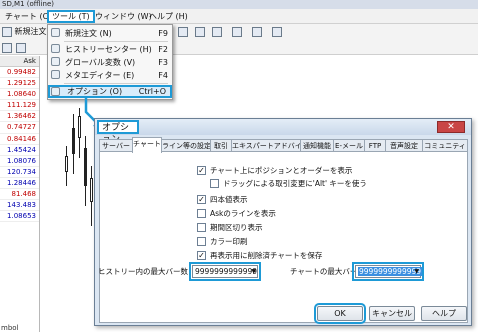 The image size is (478, 332). I want to click on toolbar-button-c, so click(217, 31).